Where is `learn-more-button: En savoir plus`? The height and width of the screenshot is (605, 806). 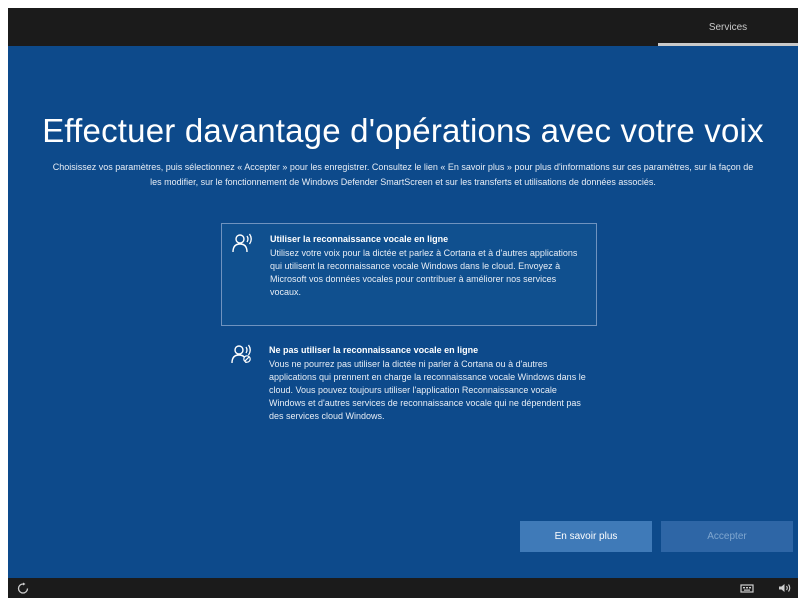
learn-more-button: En savoir plus is located at coordinates (586, 536).